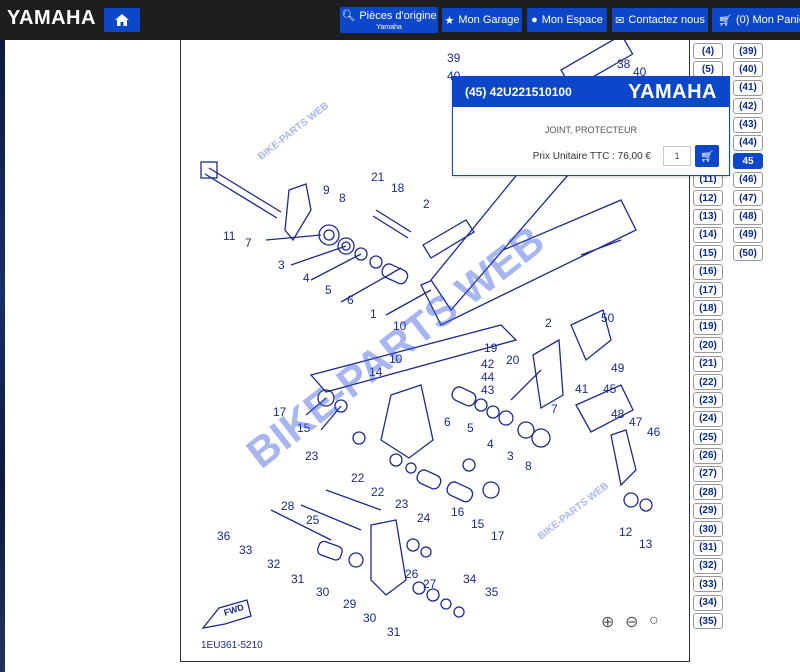 The image size is (800, 672). Describe the element at coordinates (312, 456) in the screenshot. I see `callout-23: 23` at that location.